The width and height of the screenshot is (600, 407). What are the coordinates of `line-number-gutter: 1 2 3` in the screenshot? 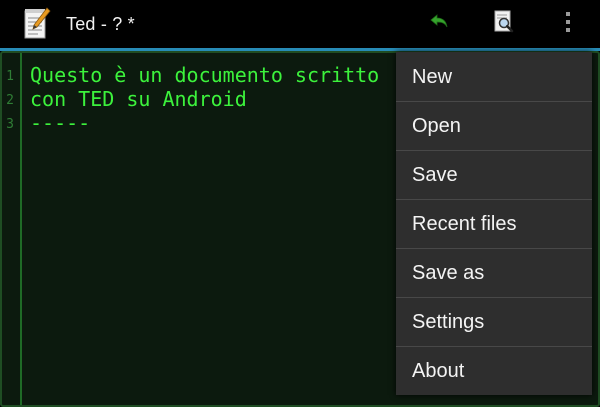 It's located at (12, 229).